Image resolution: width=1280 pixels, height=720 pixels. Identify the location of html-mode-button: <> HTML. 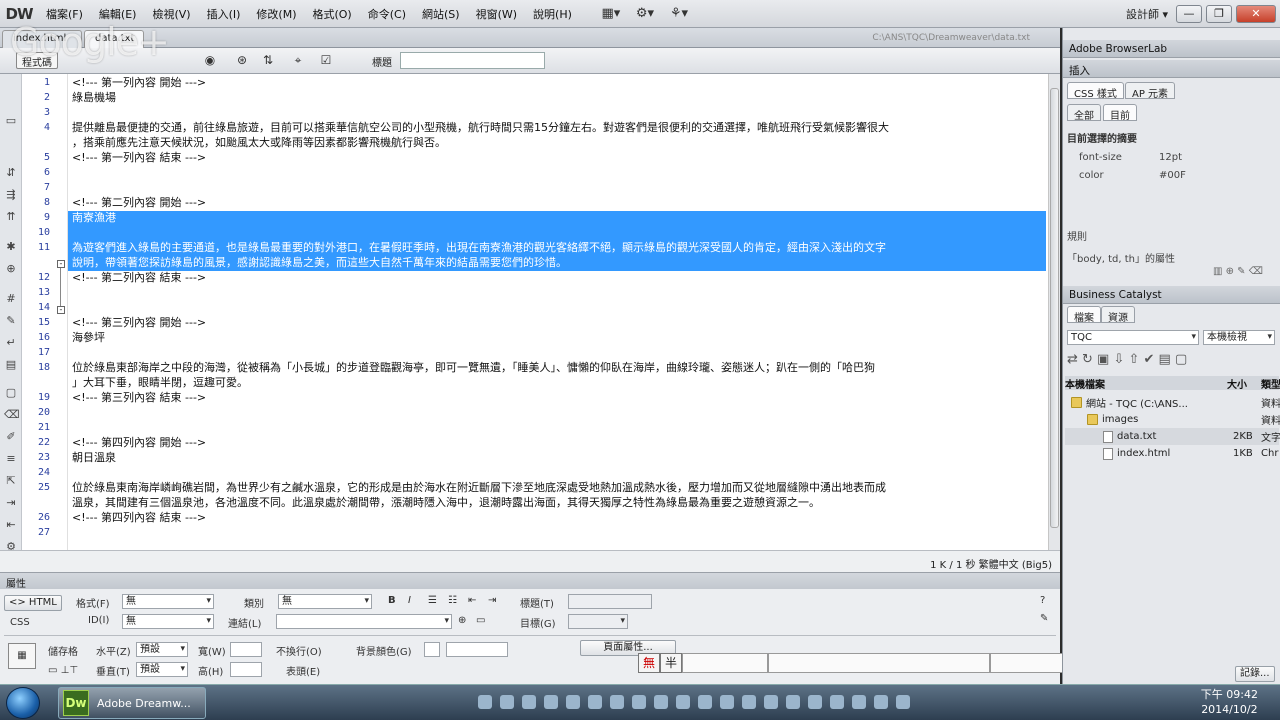
(33, 603).